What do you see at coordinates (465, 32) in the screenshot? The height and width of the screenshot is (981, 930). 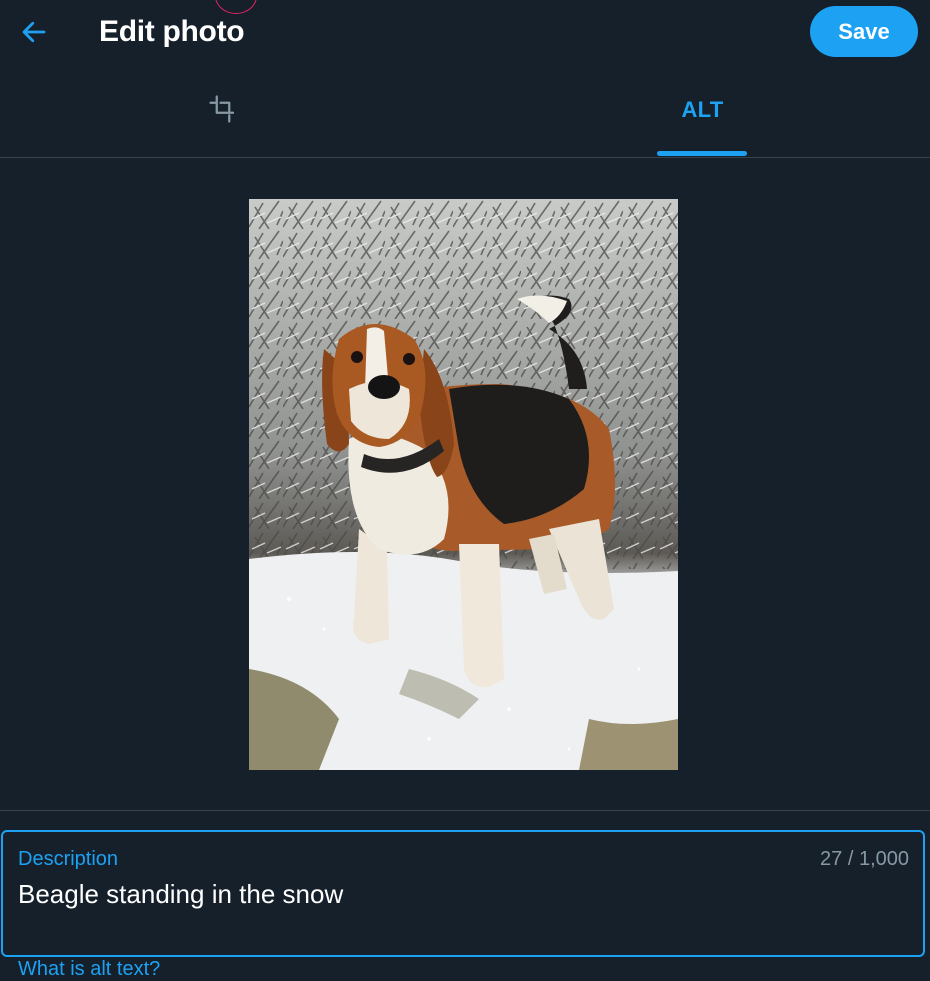 I see `header: Edit photo Save` at bounding box center [465, 32].